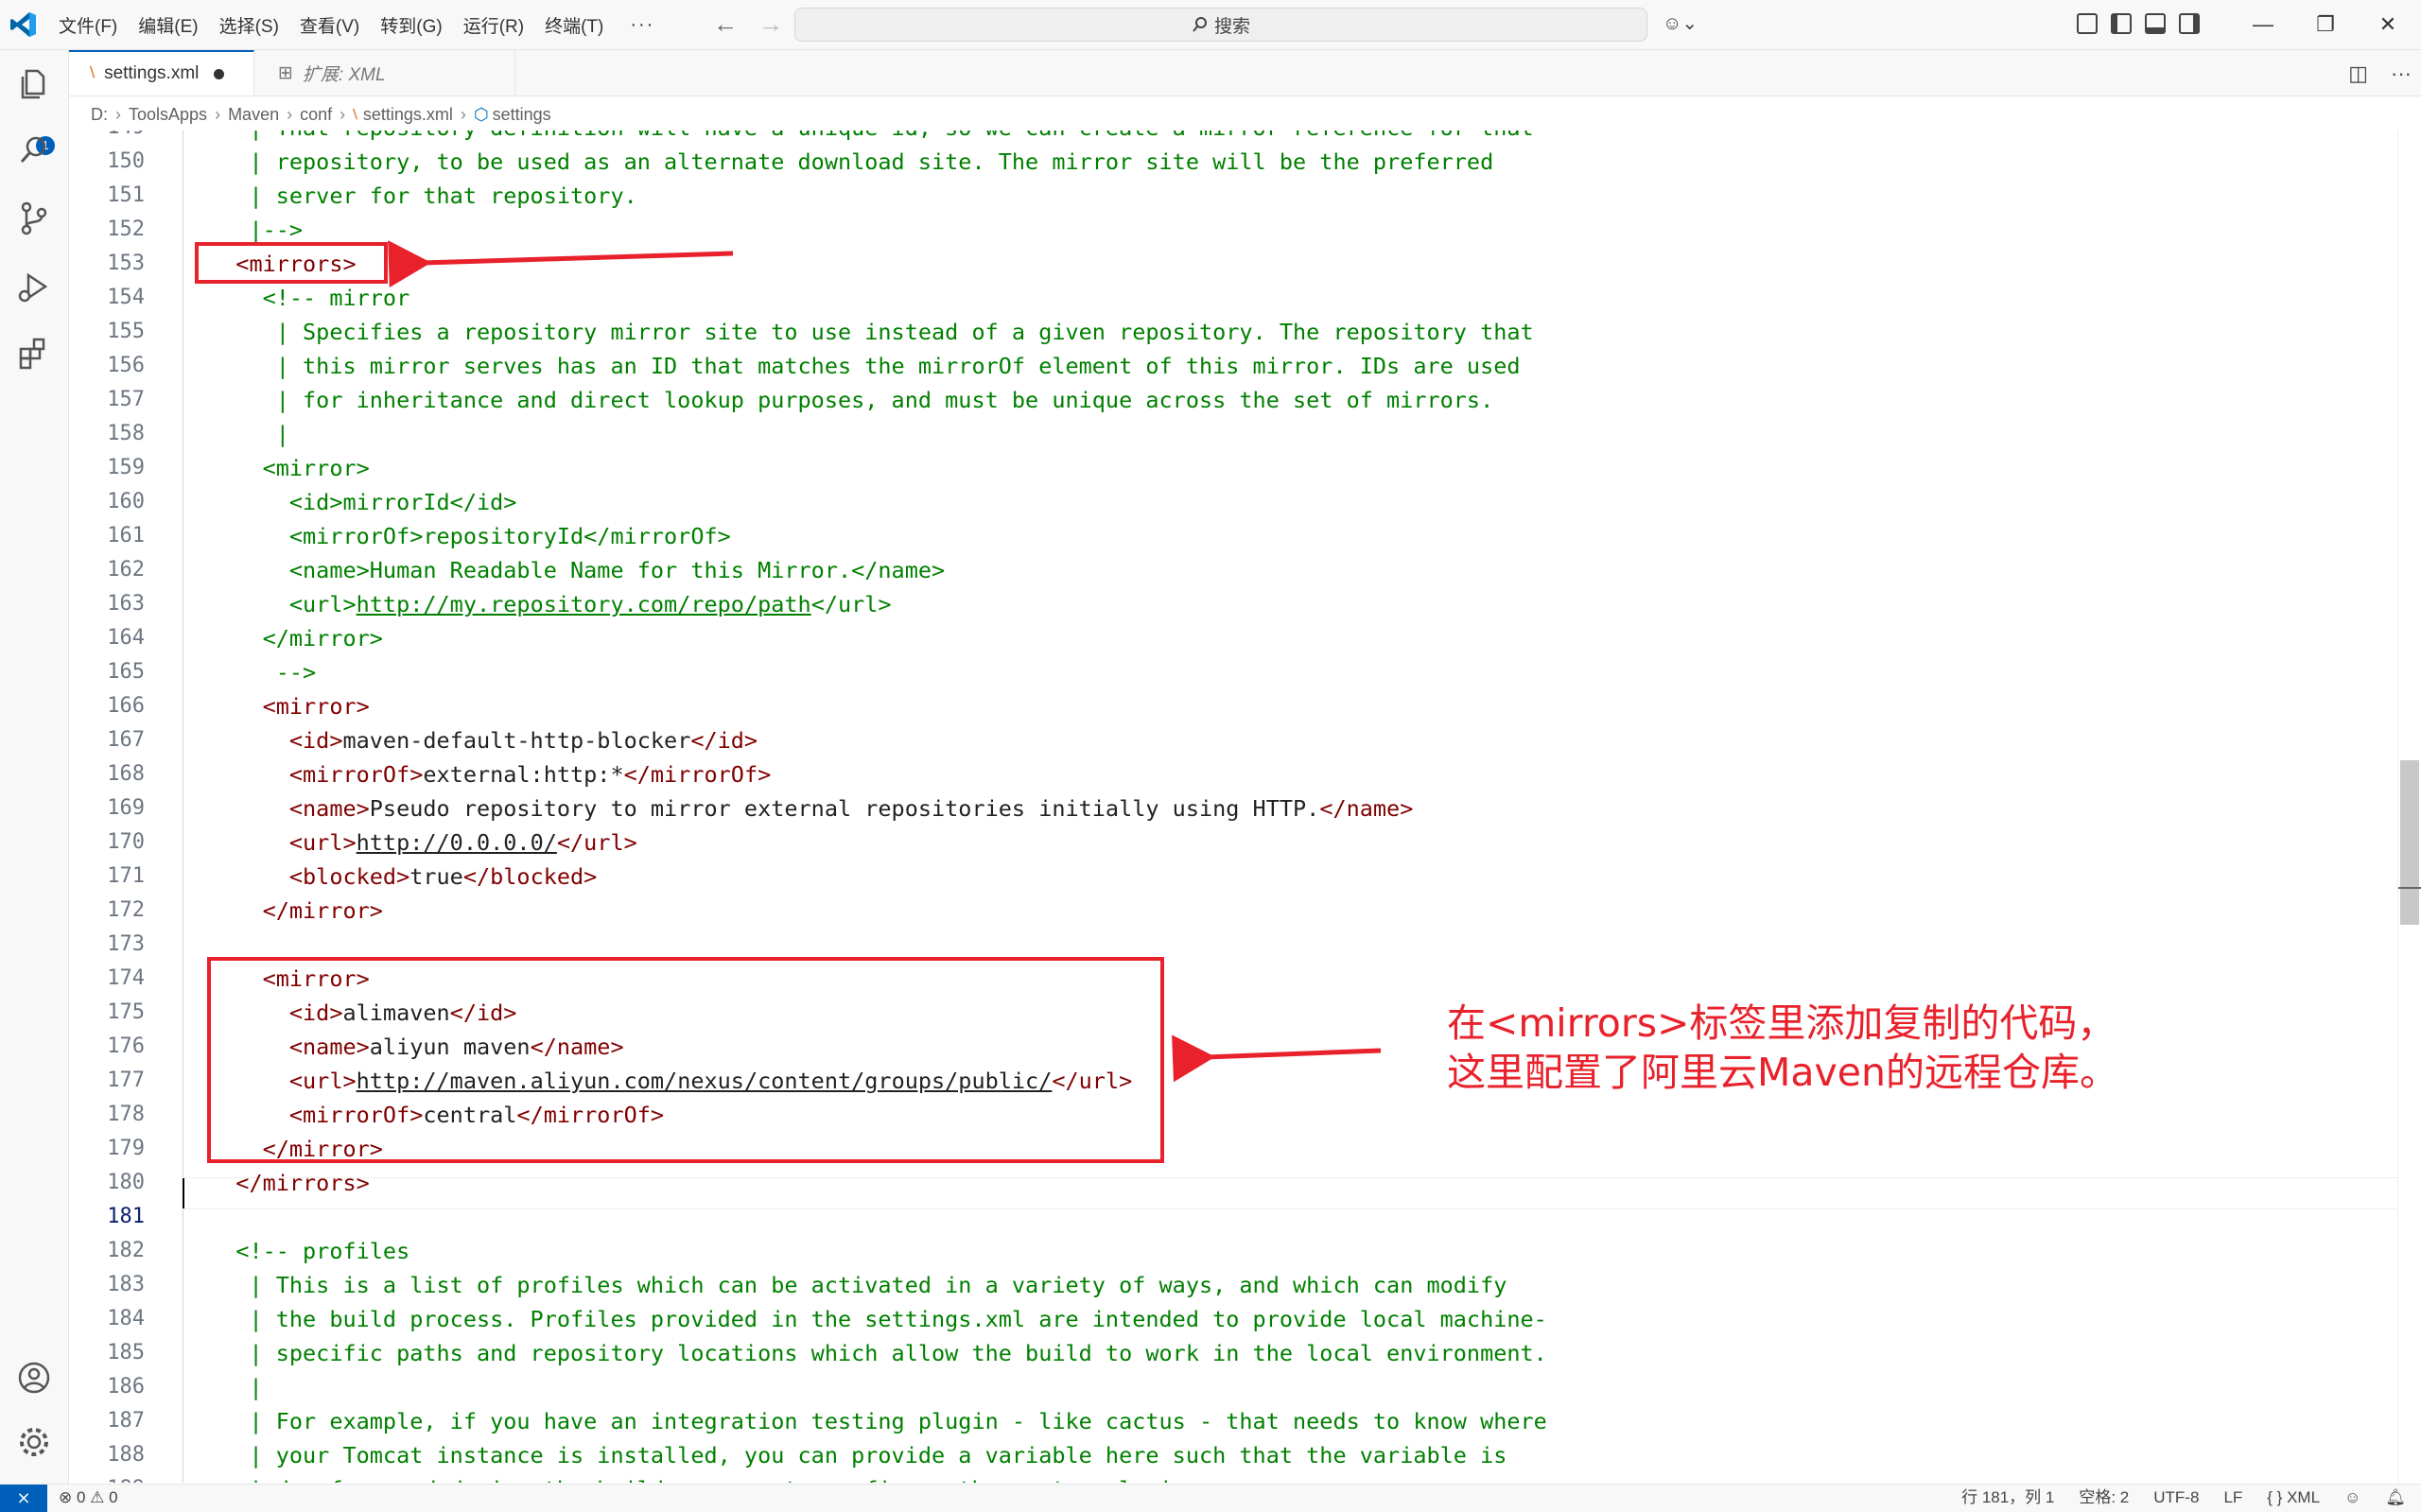 The width and height of the screenshot is (2421, 1512). Describe the element at coordinates (88, 1498) in the screenshot. I see `problems-indicator: ⊗ 0 ⚠ 0` at that location.